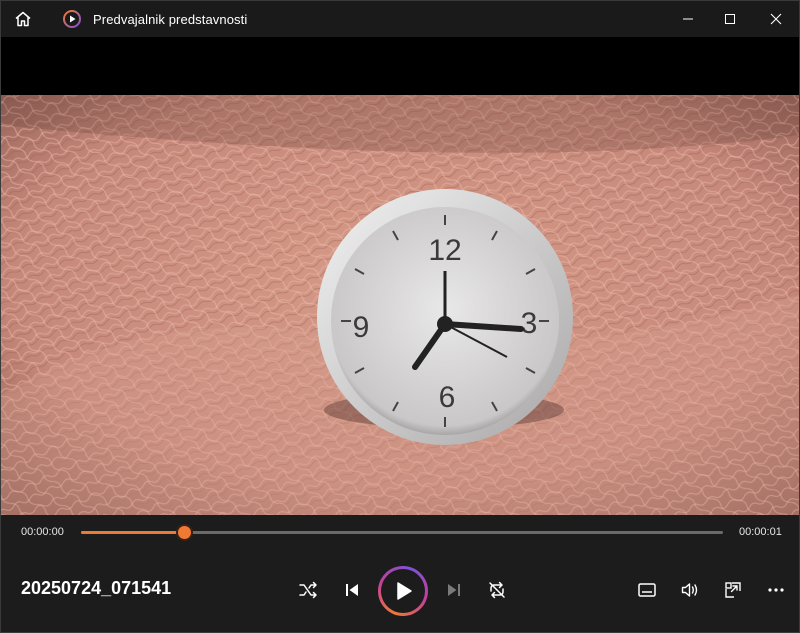  What do you see at coordinates (529, 323) in the screenshot?
I see `clock-numeral-3: 3` at bounding box center [529, 323].